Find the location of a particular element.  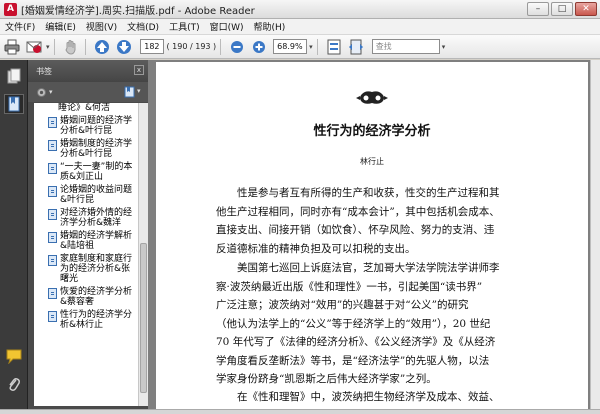

bookmark-scrollbar is located at coordinates (143, 254).